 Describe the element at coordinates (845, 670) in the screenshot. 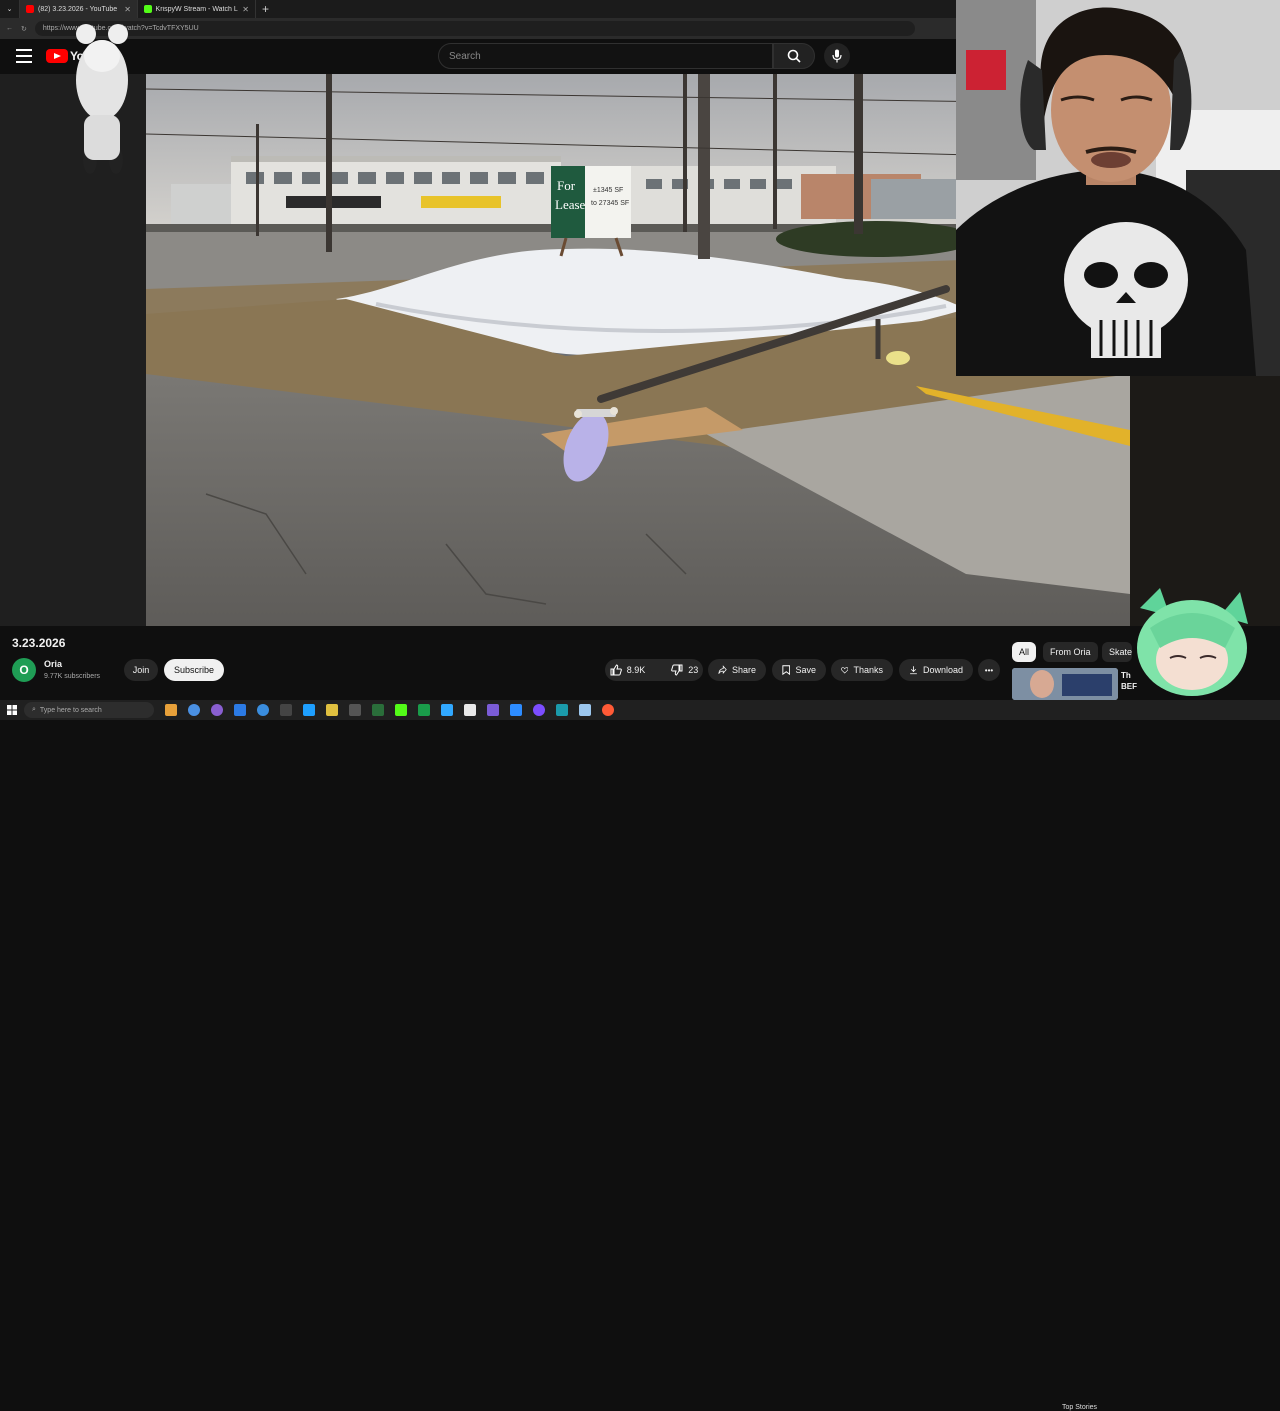

I see `thanks-heart-dollar-icon` at that location.